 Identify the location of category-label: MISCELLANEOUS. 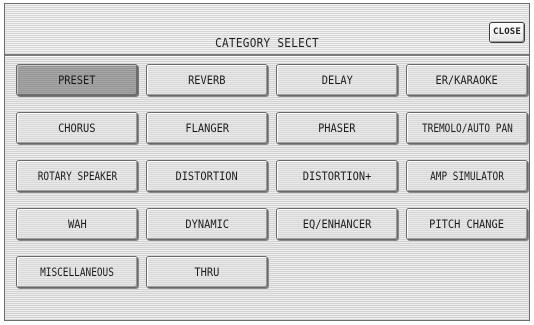
(77, 272).